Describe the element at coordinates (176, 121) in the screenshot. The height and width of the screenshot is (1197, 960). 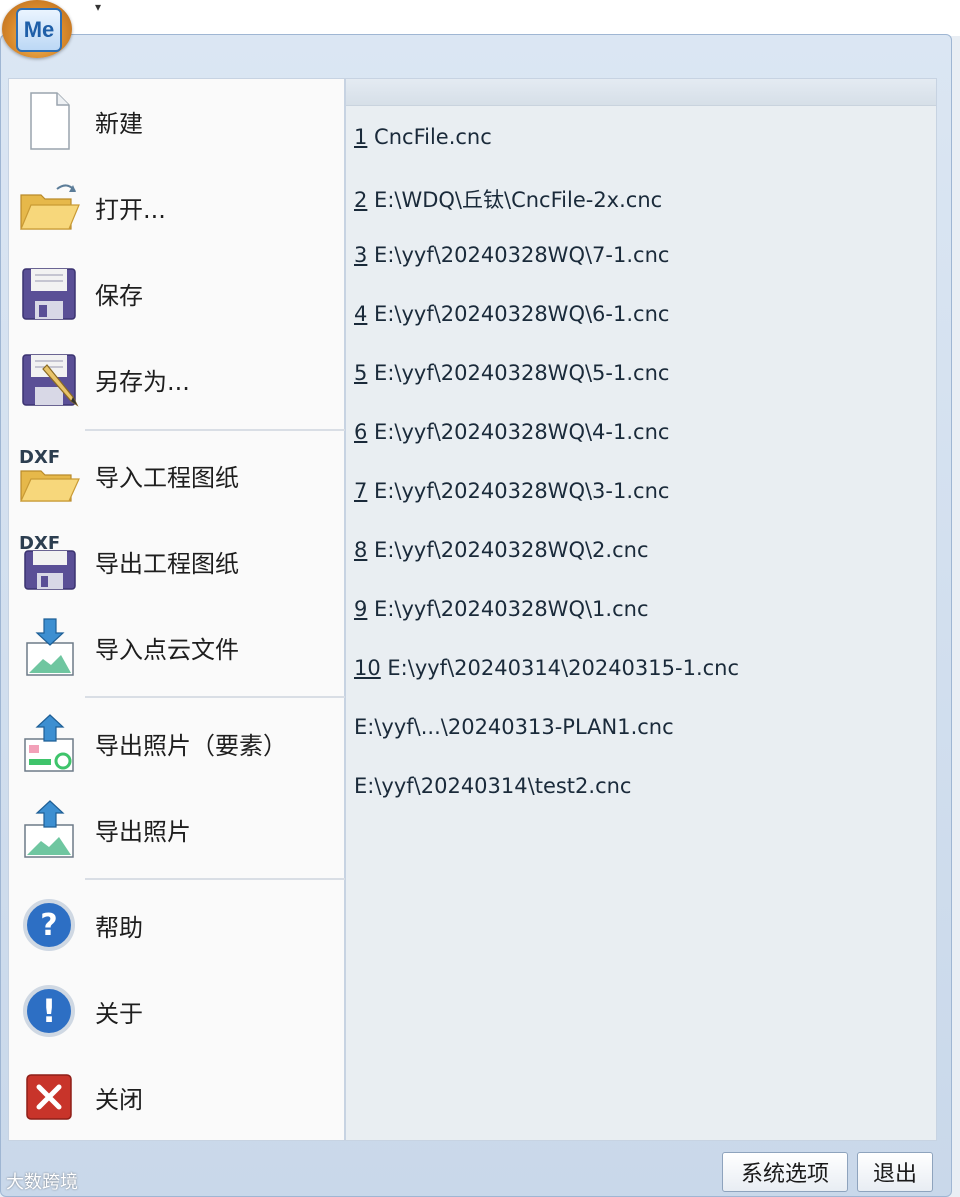
I see `menu-item-new: 新建` at that location.